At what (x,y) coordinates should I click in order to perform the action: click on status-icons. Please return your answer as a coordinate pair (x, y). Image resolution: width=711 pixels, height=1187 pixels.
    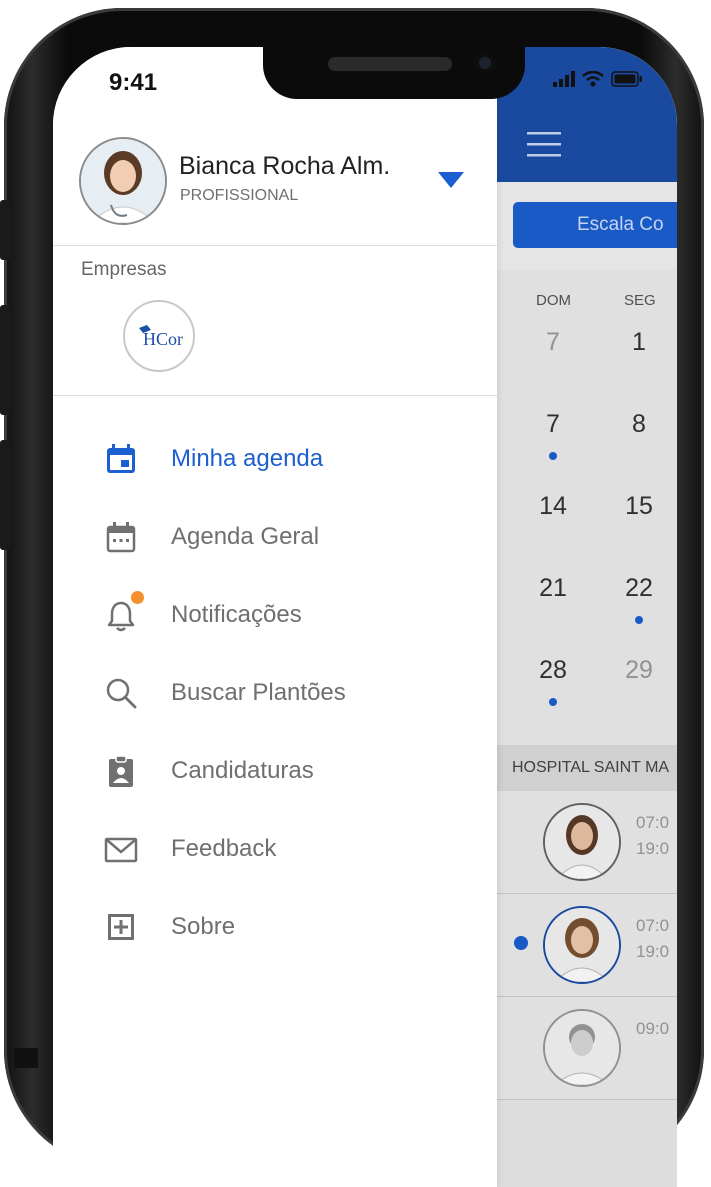
    Looking at the image, I should click on (598, 79).